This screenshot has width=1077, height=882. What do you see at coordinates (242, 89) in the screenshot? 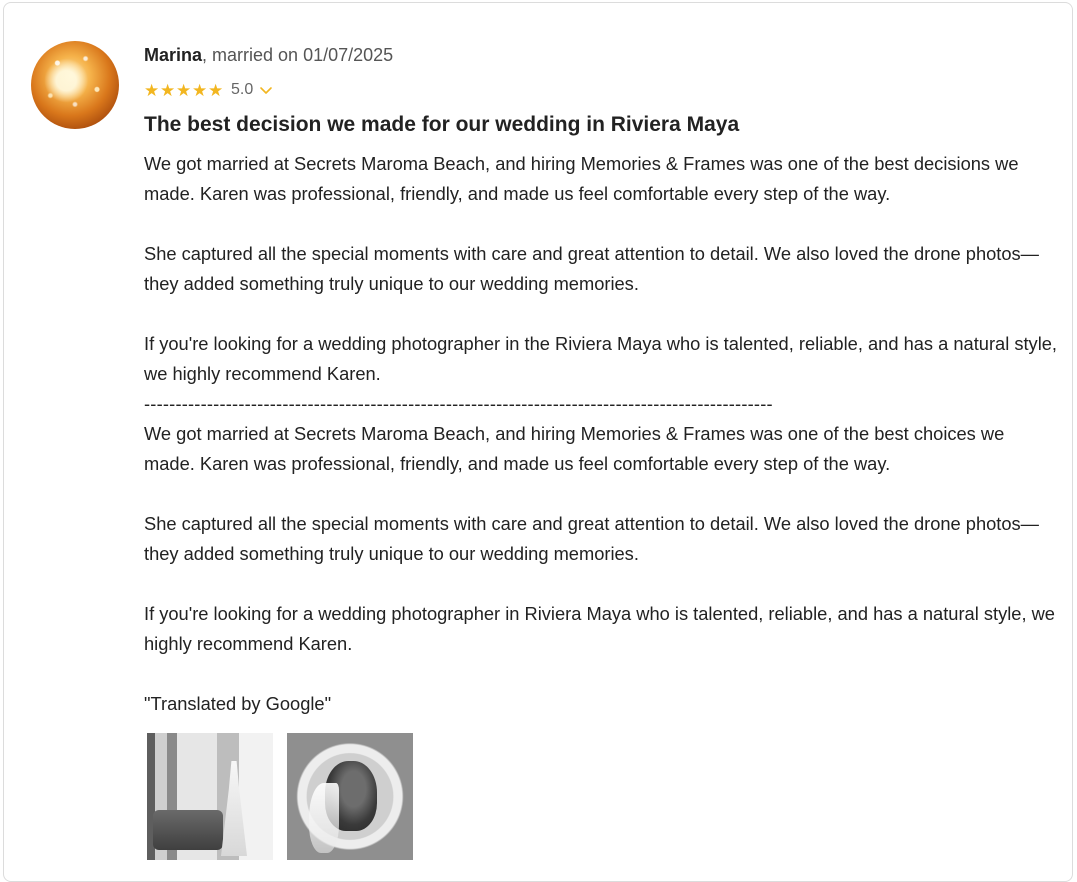
I see `rating-value: 5.0` at bounding box center [242, 89].